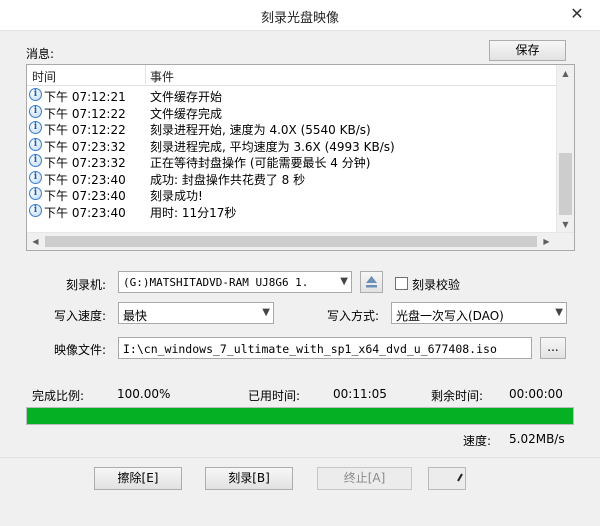  Describe the element at coordinates (249, 478) in the screenshot. I see `burn-button: 刻录[B]` at that location.